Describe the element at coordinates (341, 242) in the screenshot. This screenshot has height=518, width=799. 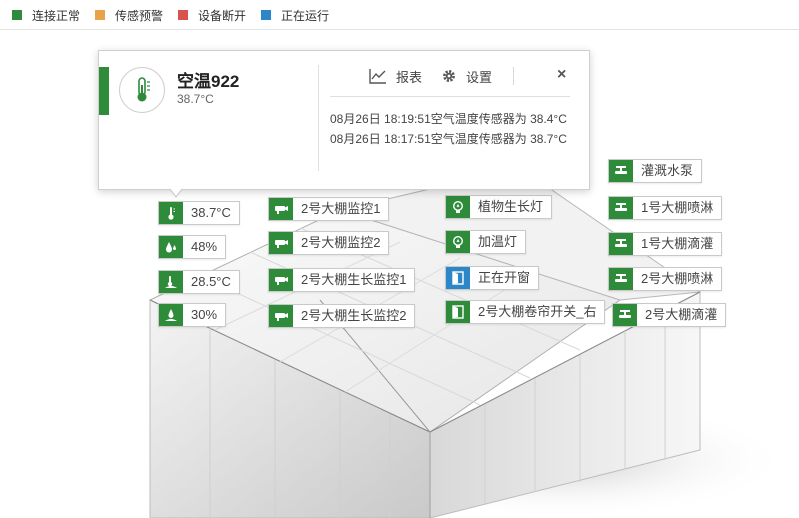
I see `camera-label: 2号大棚监控2` at that location.